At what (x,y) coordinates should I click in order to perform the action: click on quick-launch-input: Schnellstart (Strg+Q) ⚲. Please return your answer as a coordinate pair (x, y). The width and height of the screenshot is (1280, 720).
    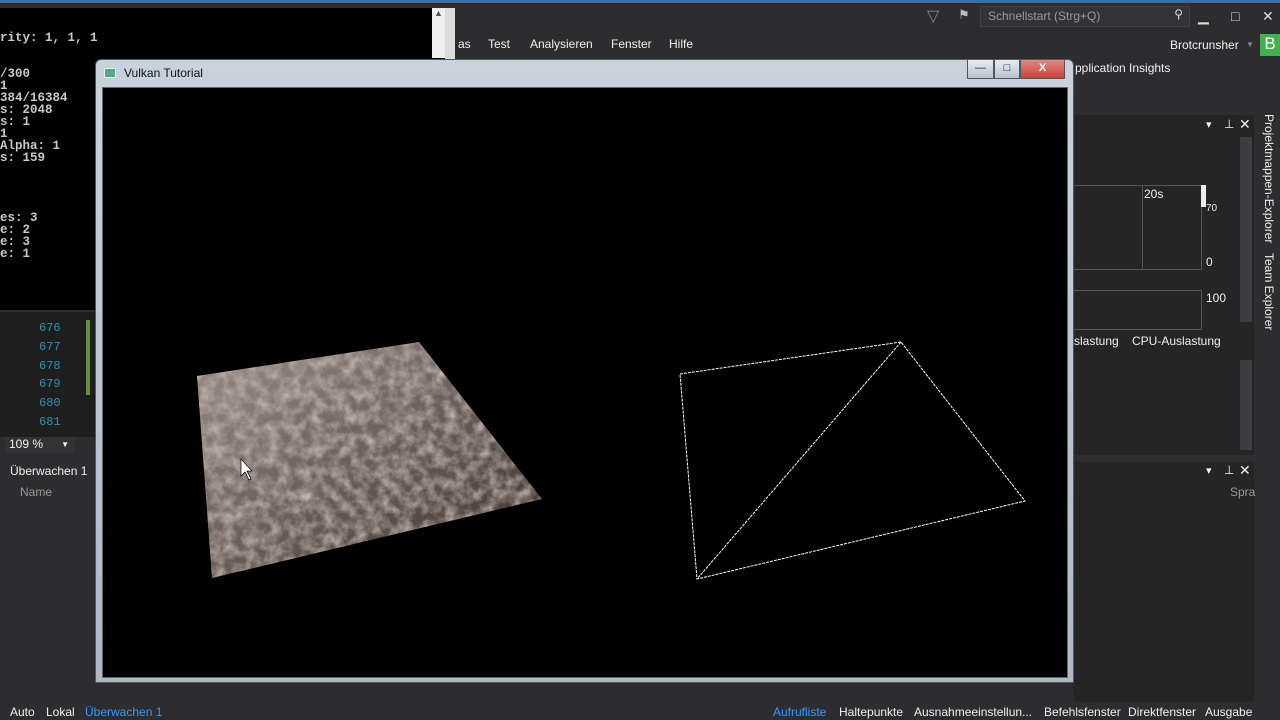
    Looking at the image, I should click on (1085, 16).